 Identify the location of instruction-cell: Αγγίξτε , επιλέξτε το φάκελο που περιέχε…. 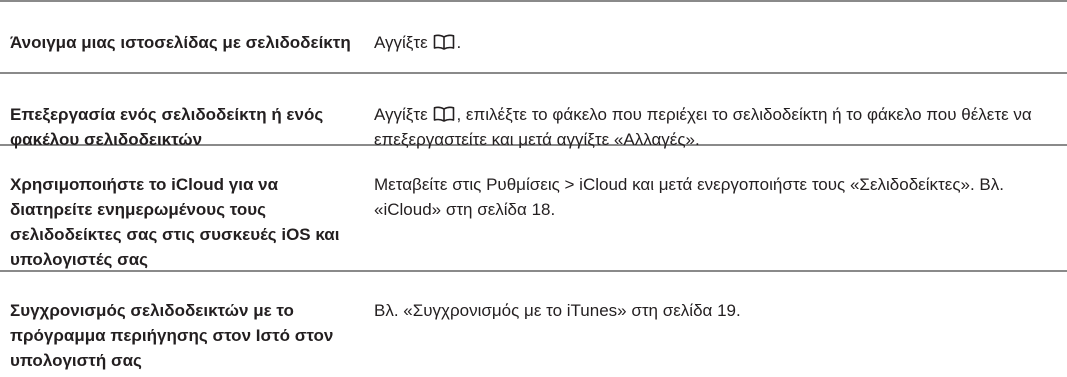
(720, 118).